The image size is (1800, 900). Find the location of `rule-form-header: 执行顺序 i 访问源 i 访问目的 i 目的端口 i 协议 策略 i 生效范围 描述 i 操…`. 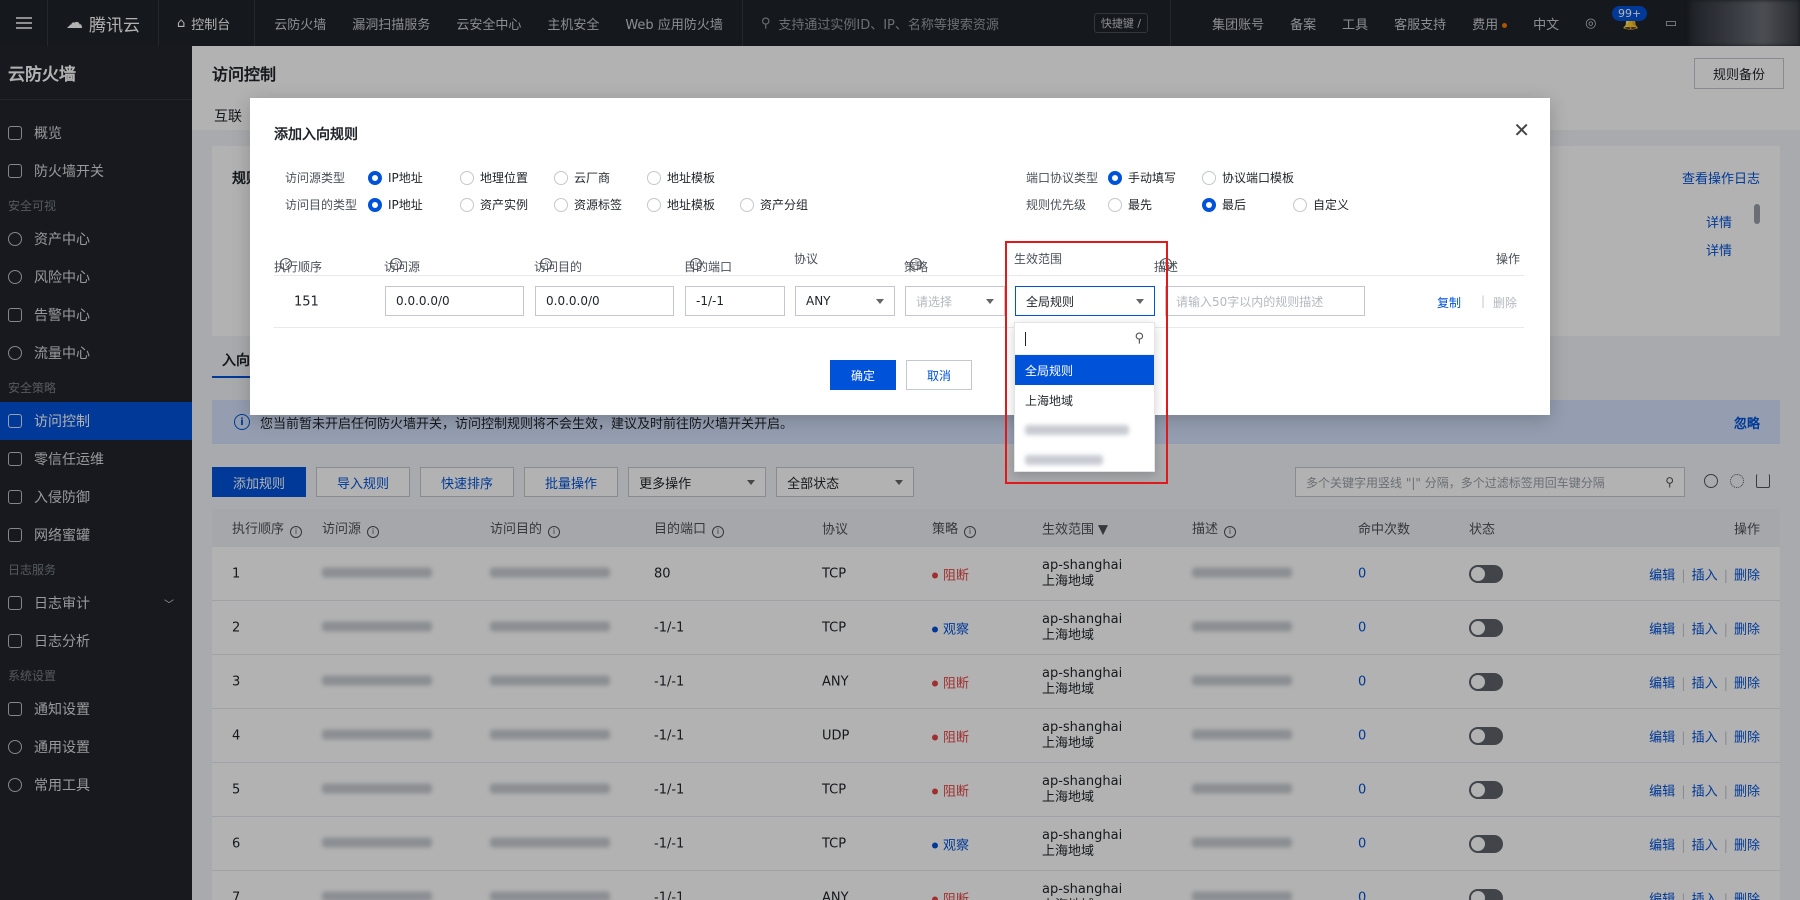

rule-form-header: 执行顺序 i 访问源 i 访问目的 i 目的端口 i 协议 策略 i 生效范围 描述 i 操… is located at coordinates (899, 259).